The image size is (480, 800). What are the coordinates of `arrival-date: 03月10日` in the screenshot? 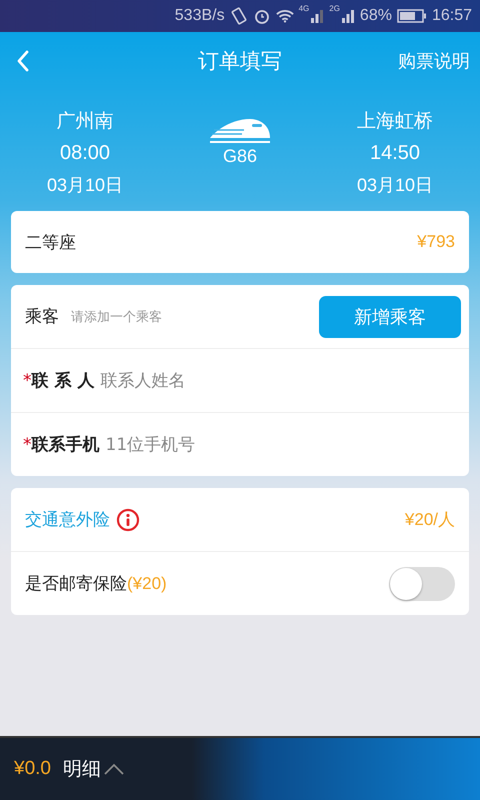 It's located at (395, 185).